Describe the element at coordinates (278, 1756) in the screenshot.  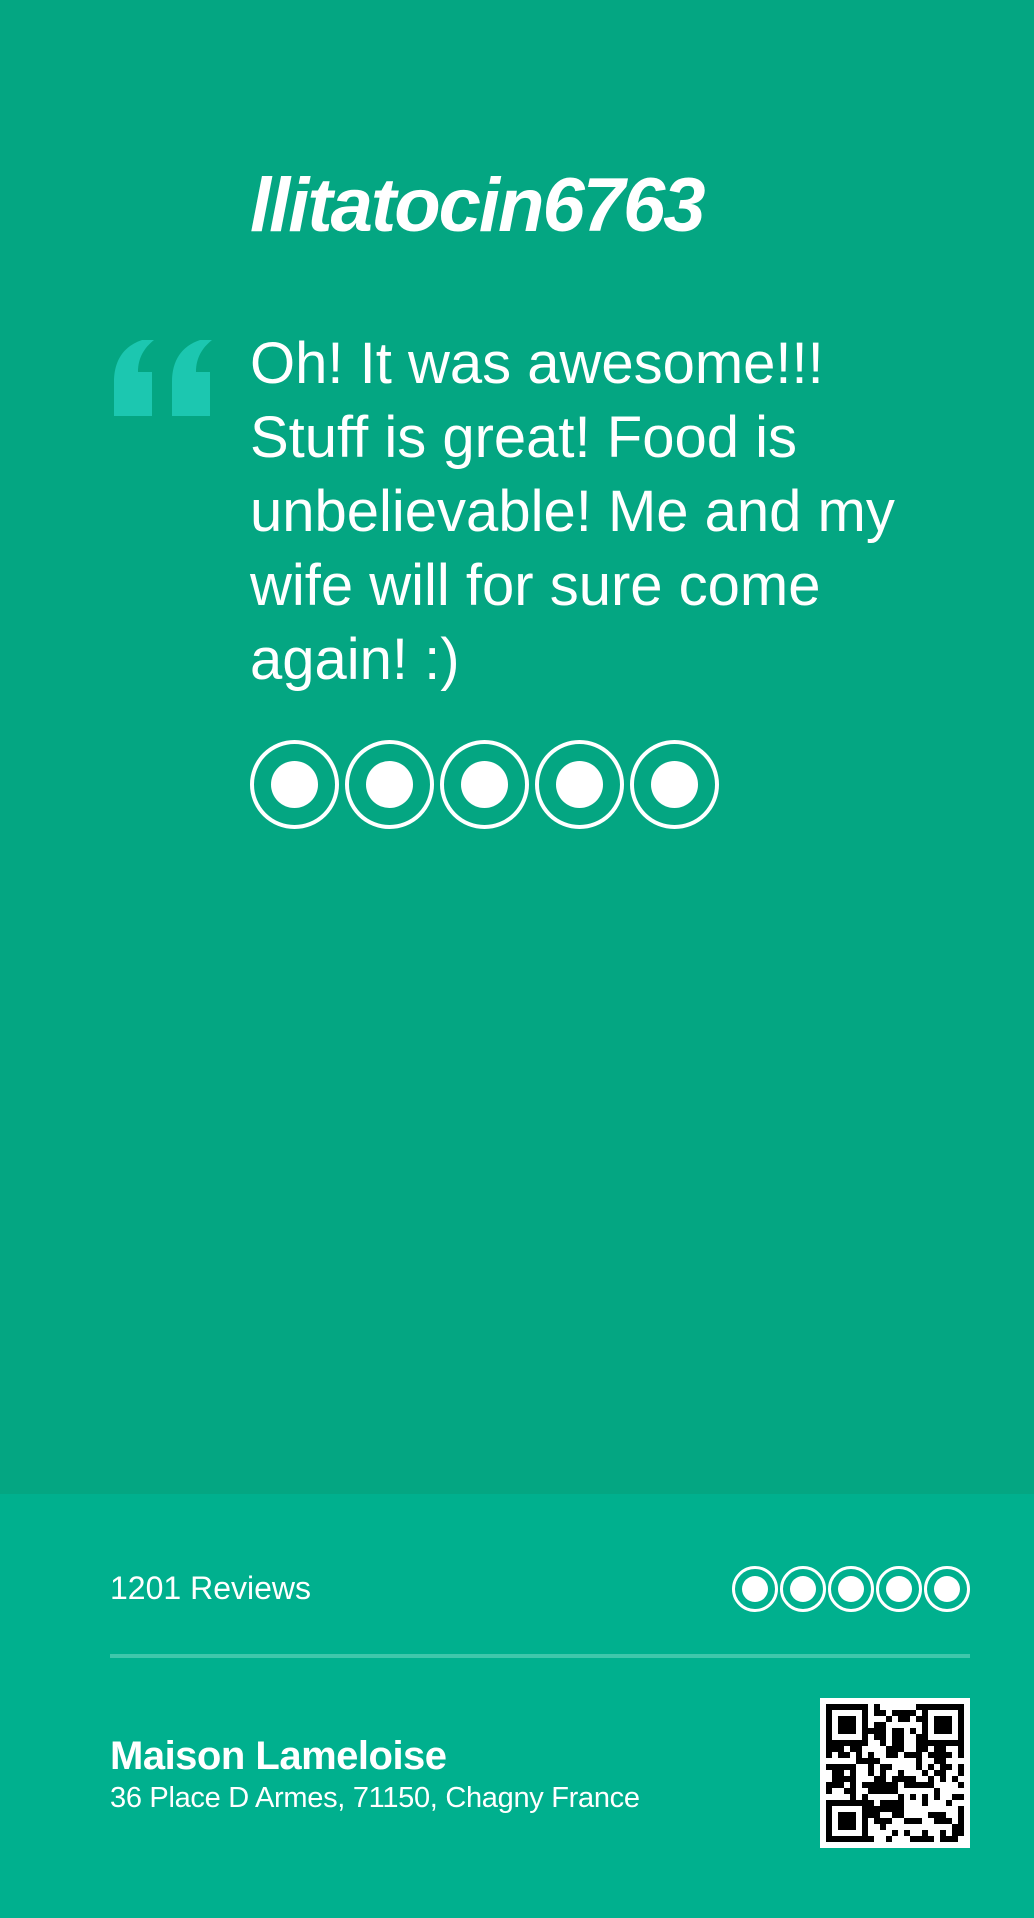
I see `business-name: Maison Lameloise` at that location.